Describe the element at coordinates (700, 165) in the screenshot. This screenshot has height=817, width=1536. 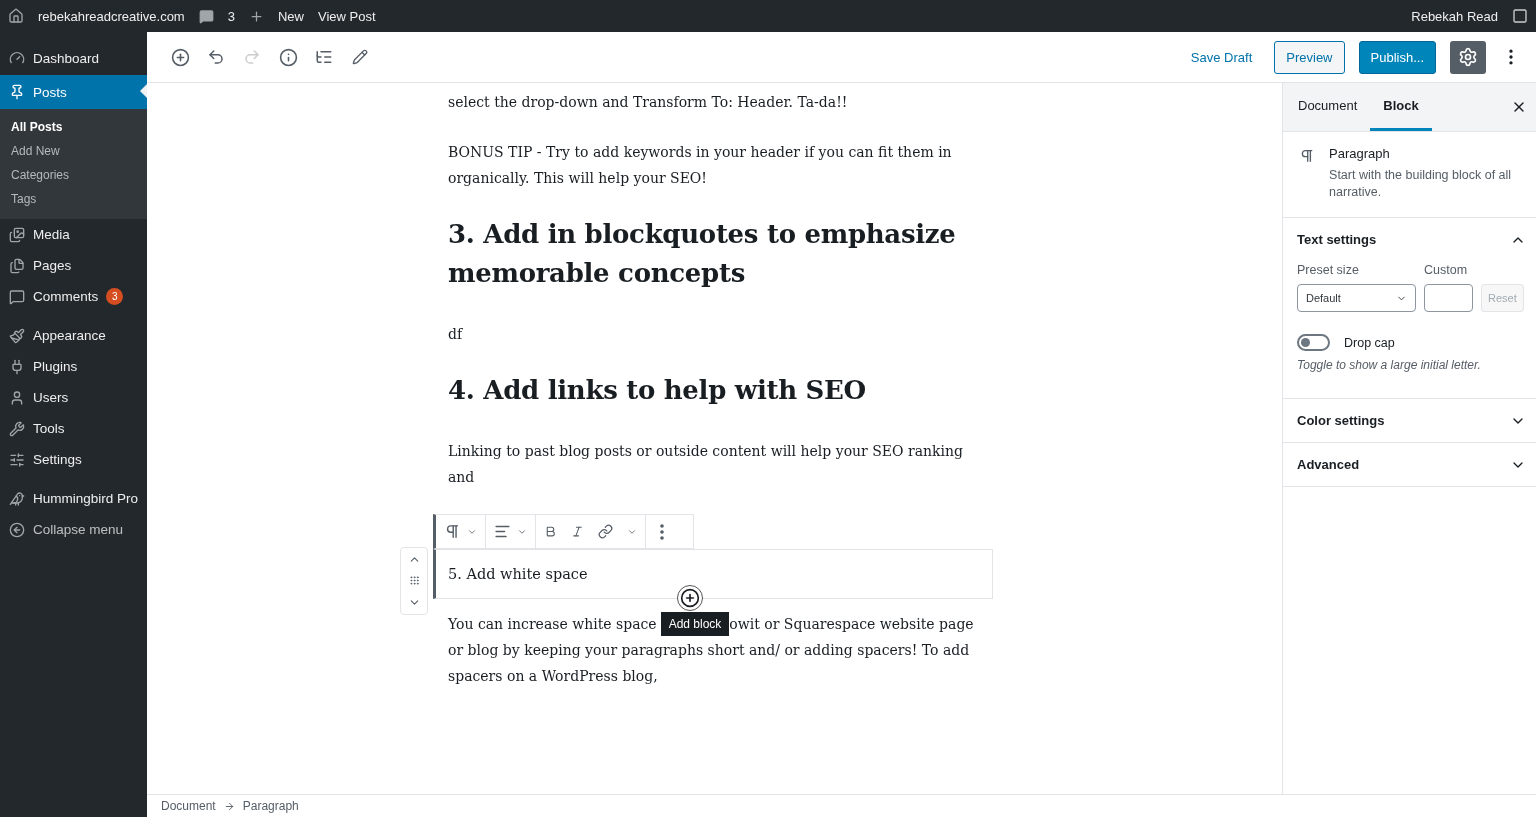
I see `paragraph: BONUS TIP - Try to add keywords in your header if you can fit them in organically. This will help your SEO!` at that location.